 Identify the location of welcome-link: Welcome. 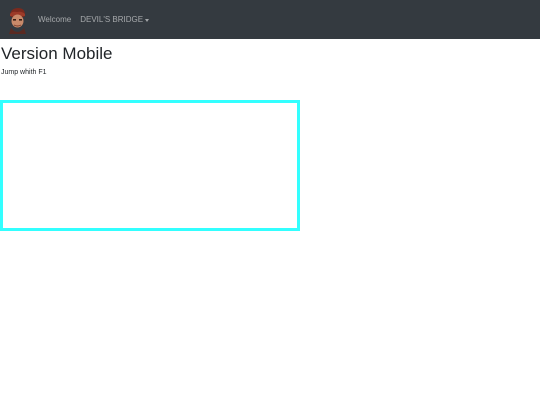
(54, 19).